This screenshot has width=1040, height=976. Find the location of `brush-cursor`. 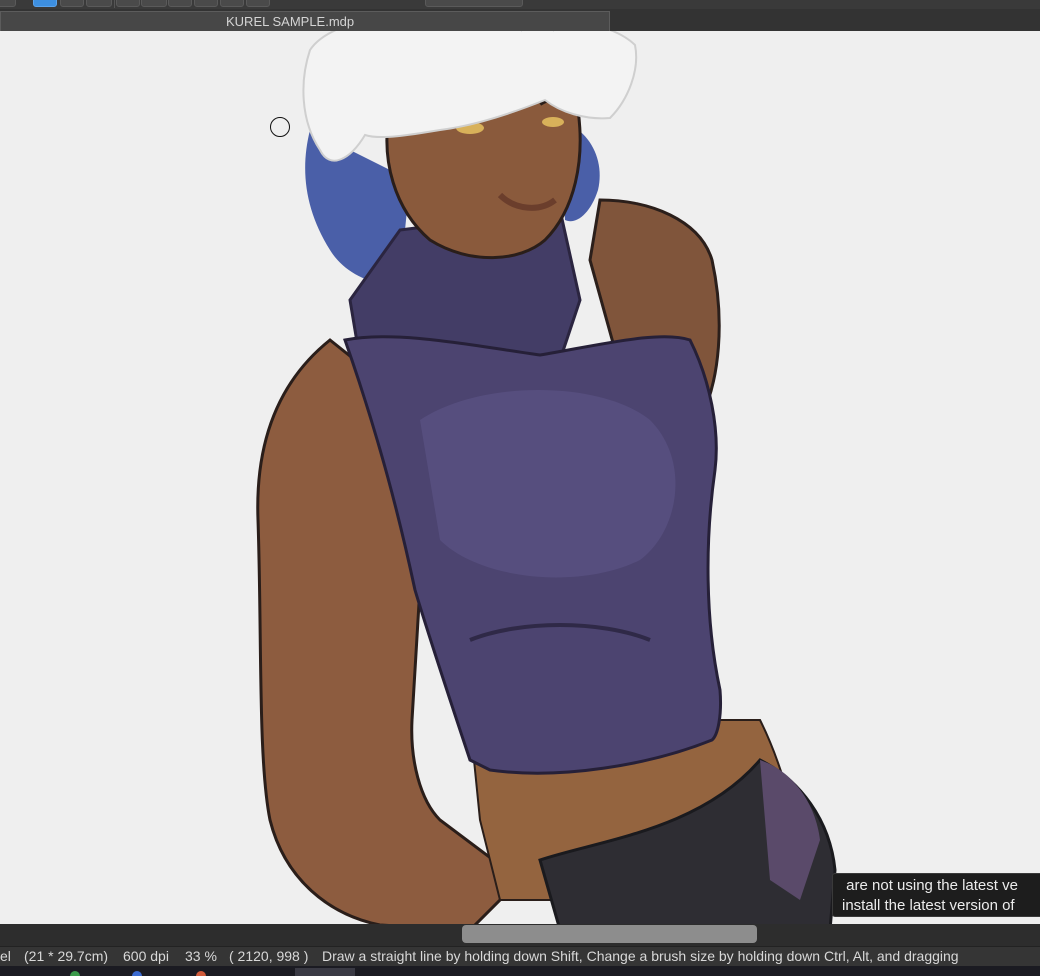

brush-cursor is located at coordinates (280, 127).